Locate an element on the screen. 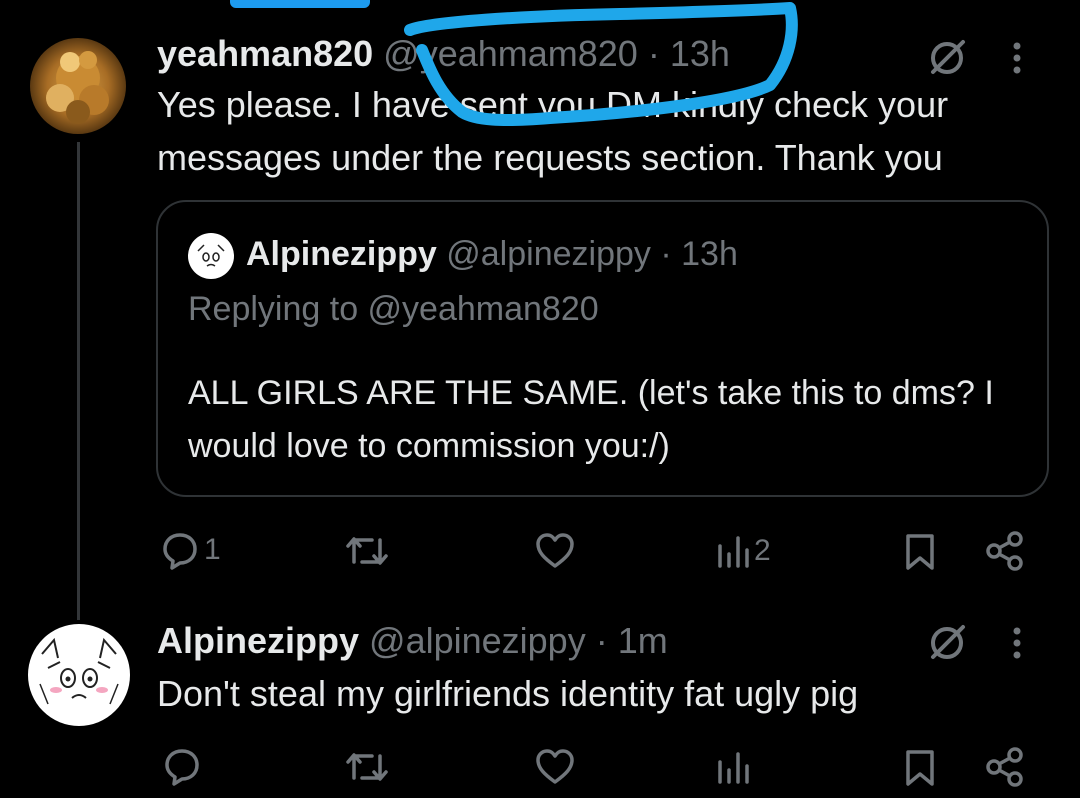 The width and height of the screenshot is (1080, 798). tweet-header: yeahman820 @yeahmam820 · 13h is located at coordinates (443, 54).